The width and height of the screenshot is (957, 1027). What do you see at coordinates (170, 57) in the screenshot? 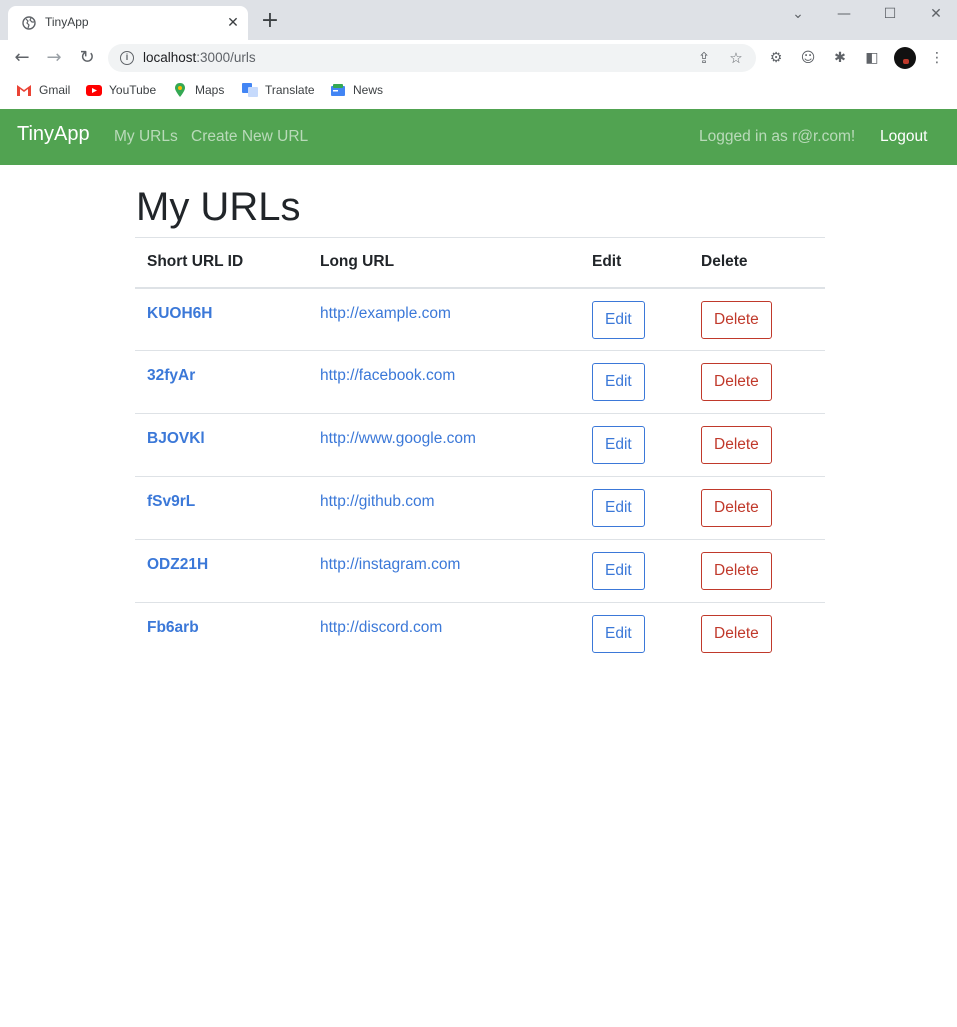
I see `url-host: localhost` at bounding box center [170, 57].